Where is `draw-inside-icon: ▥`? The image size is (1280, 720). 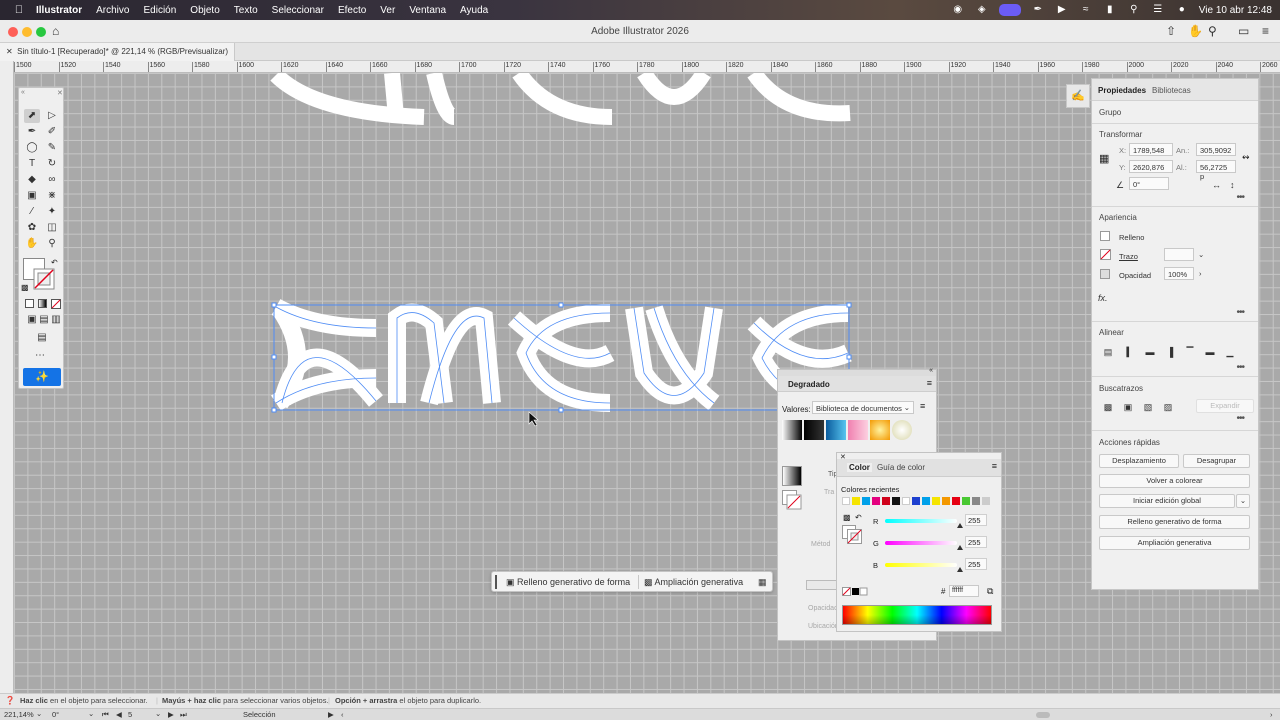
draw-inside-icon: ▥ is located at coordinates (56, 320).